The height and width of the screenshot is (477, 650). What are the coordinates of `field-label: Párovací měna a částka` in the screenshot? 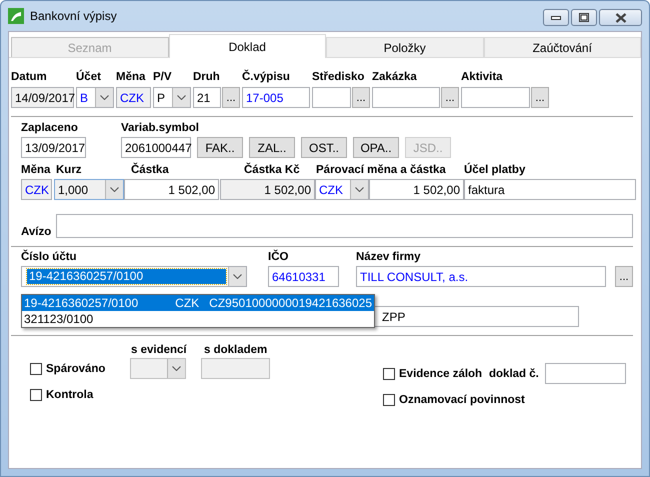 It's located at (381, 170).